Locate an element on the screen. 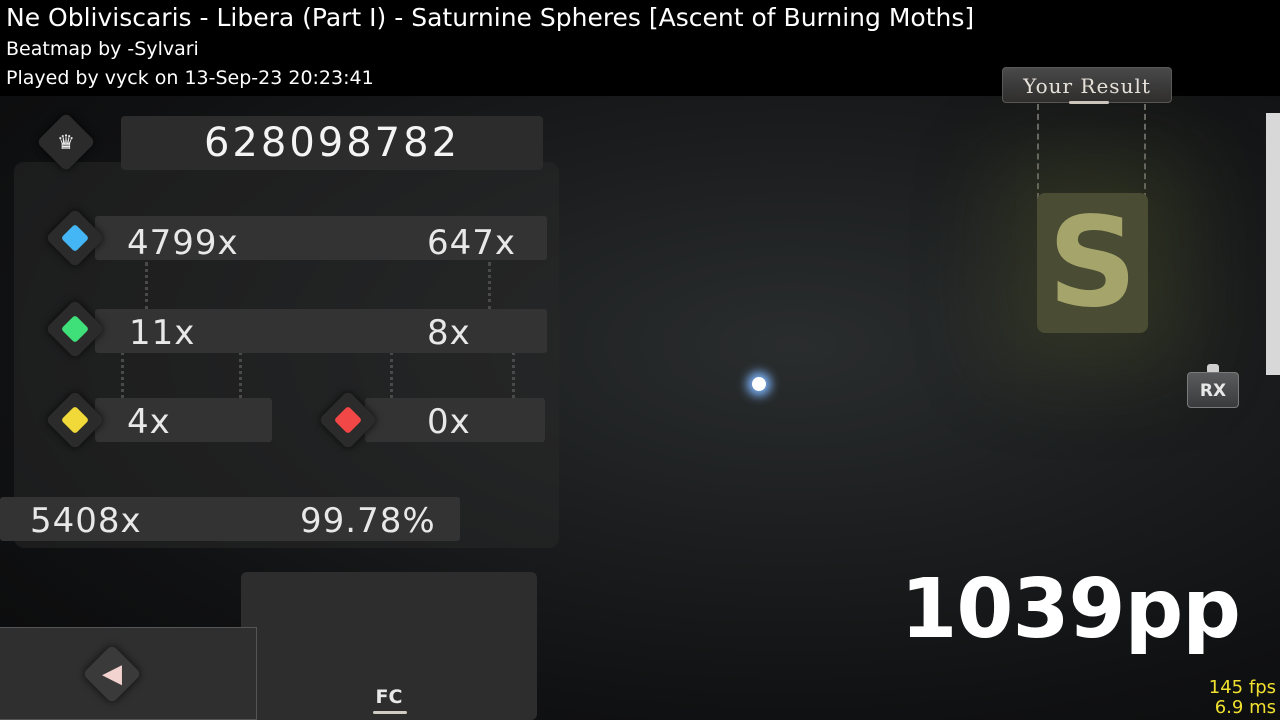 This screenshot has width=1280, height=720. score-badge: ♛ is located at coordinates (66, 142).